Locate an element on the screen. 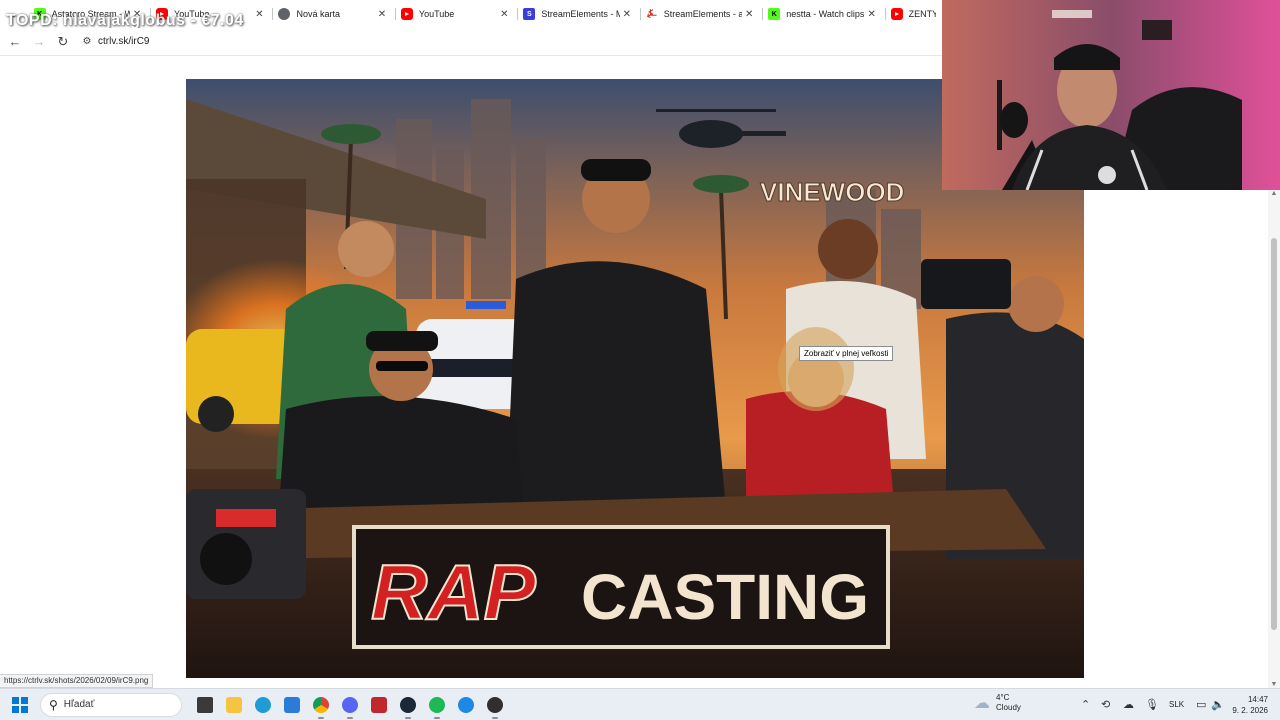  veritas-icon is located at coordinates (378, 704).